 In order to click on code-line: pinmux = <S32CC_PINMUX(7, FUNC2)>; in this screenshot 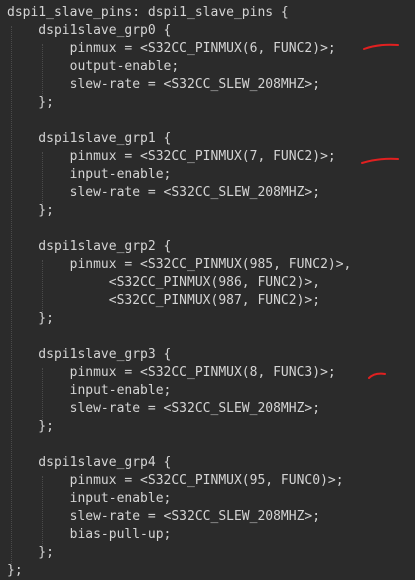, I will do `click(171, 156)`.